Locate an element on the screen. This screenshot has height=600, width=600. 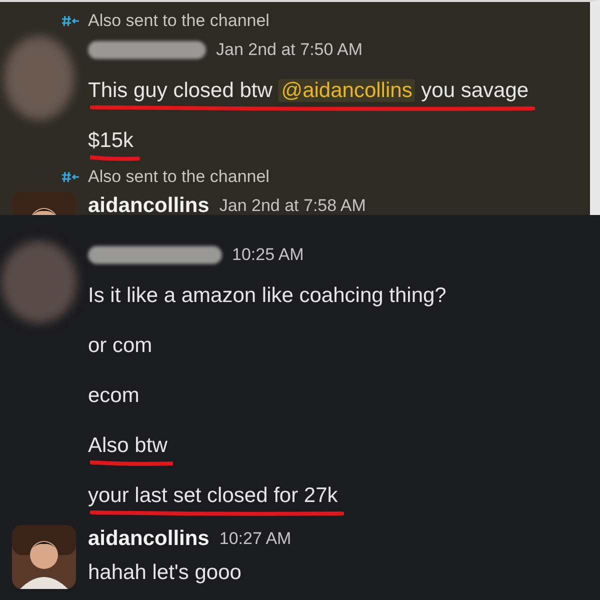
timestamp: Jan 2nd at 7:58 AM is located at coordinates (292, 205).